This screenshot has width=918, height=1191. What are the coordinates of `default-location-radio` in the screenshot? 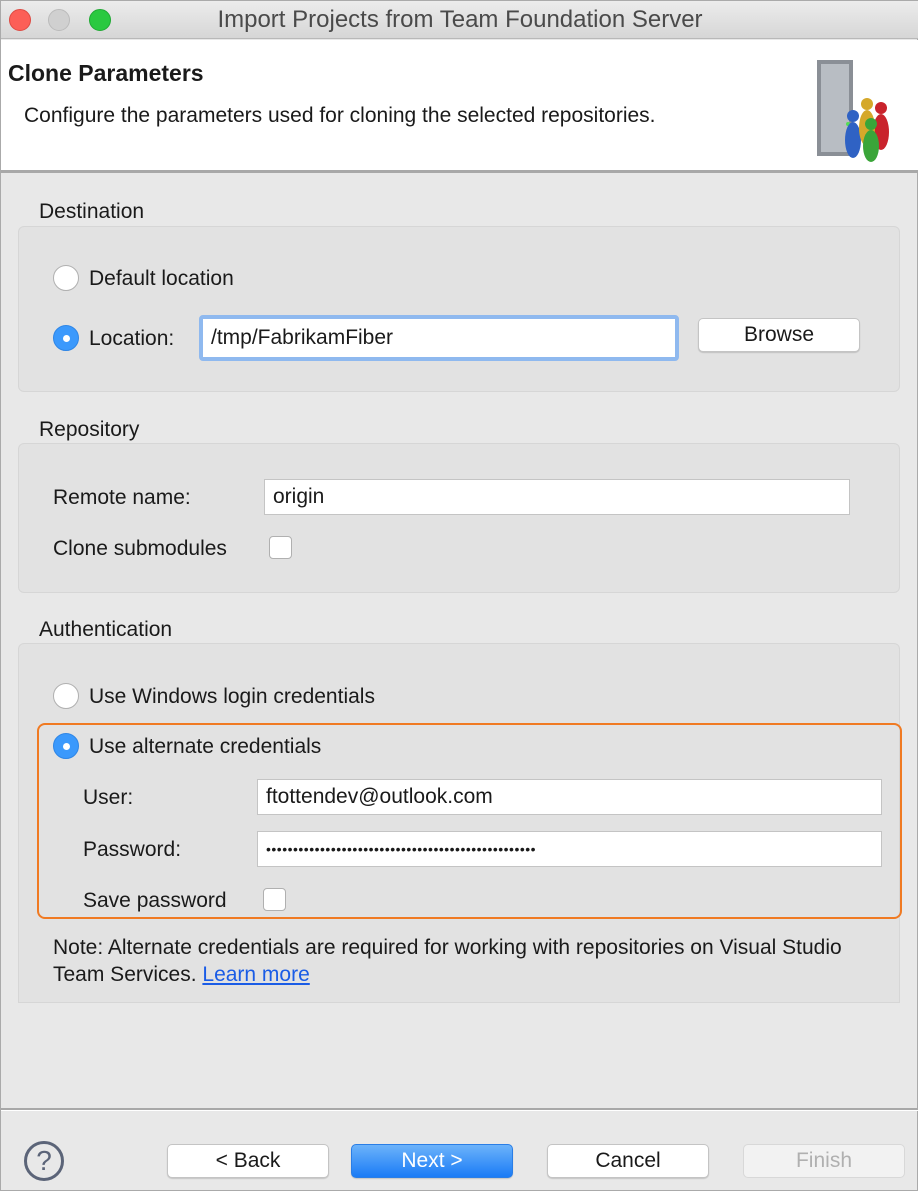 It's located at (66, 278).